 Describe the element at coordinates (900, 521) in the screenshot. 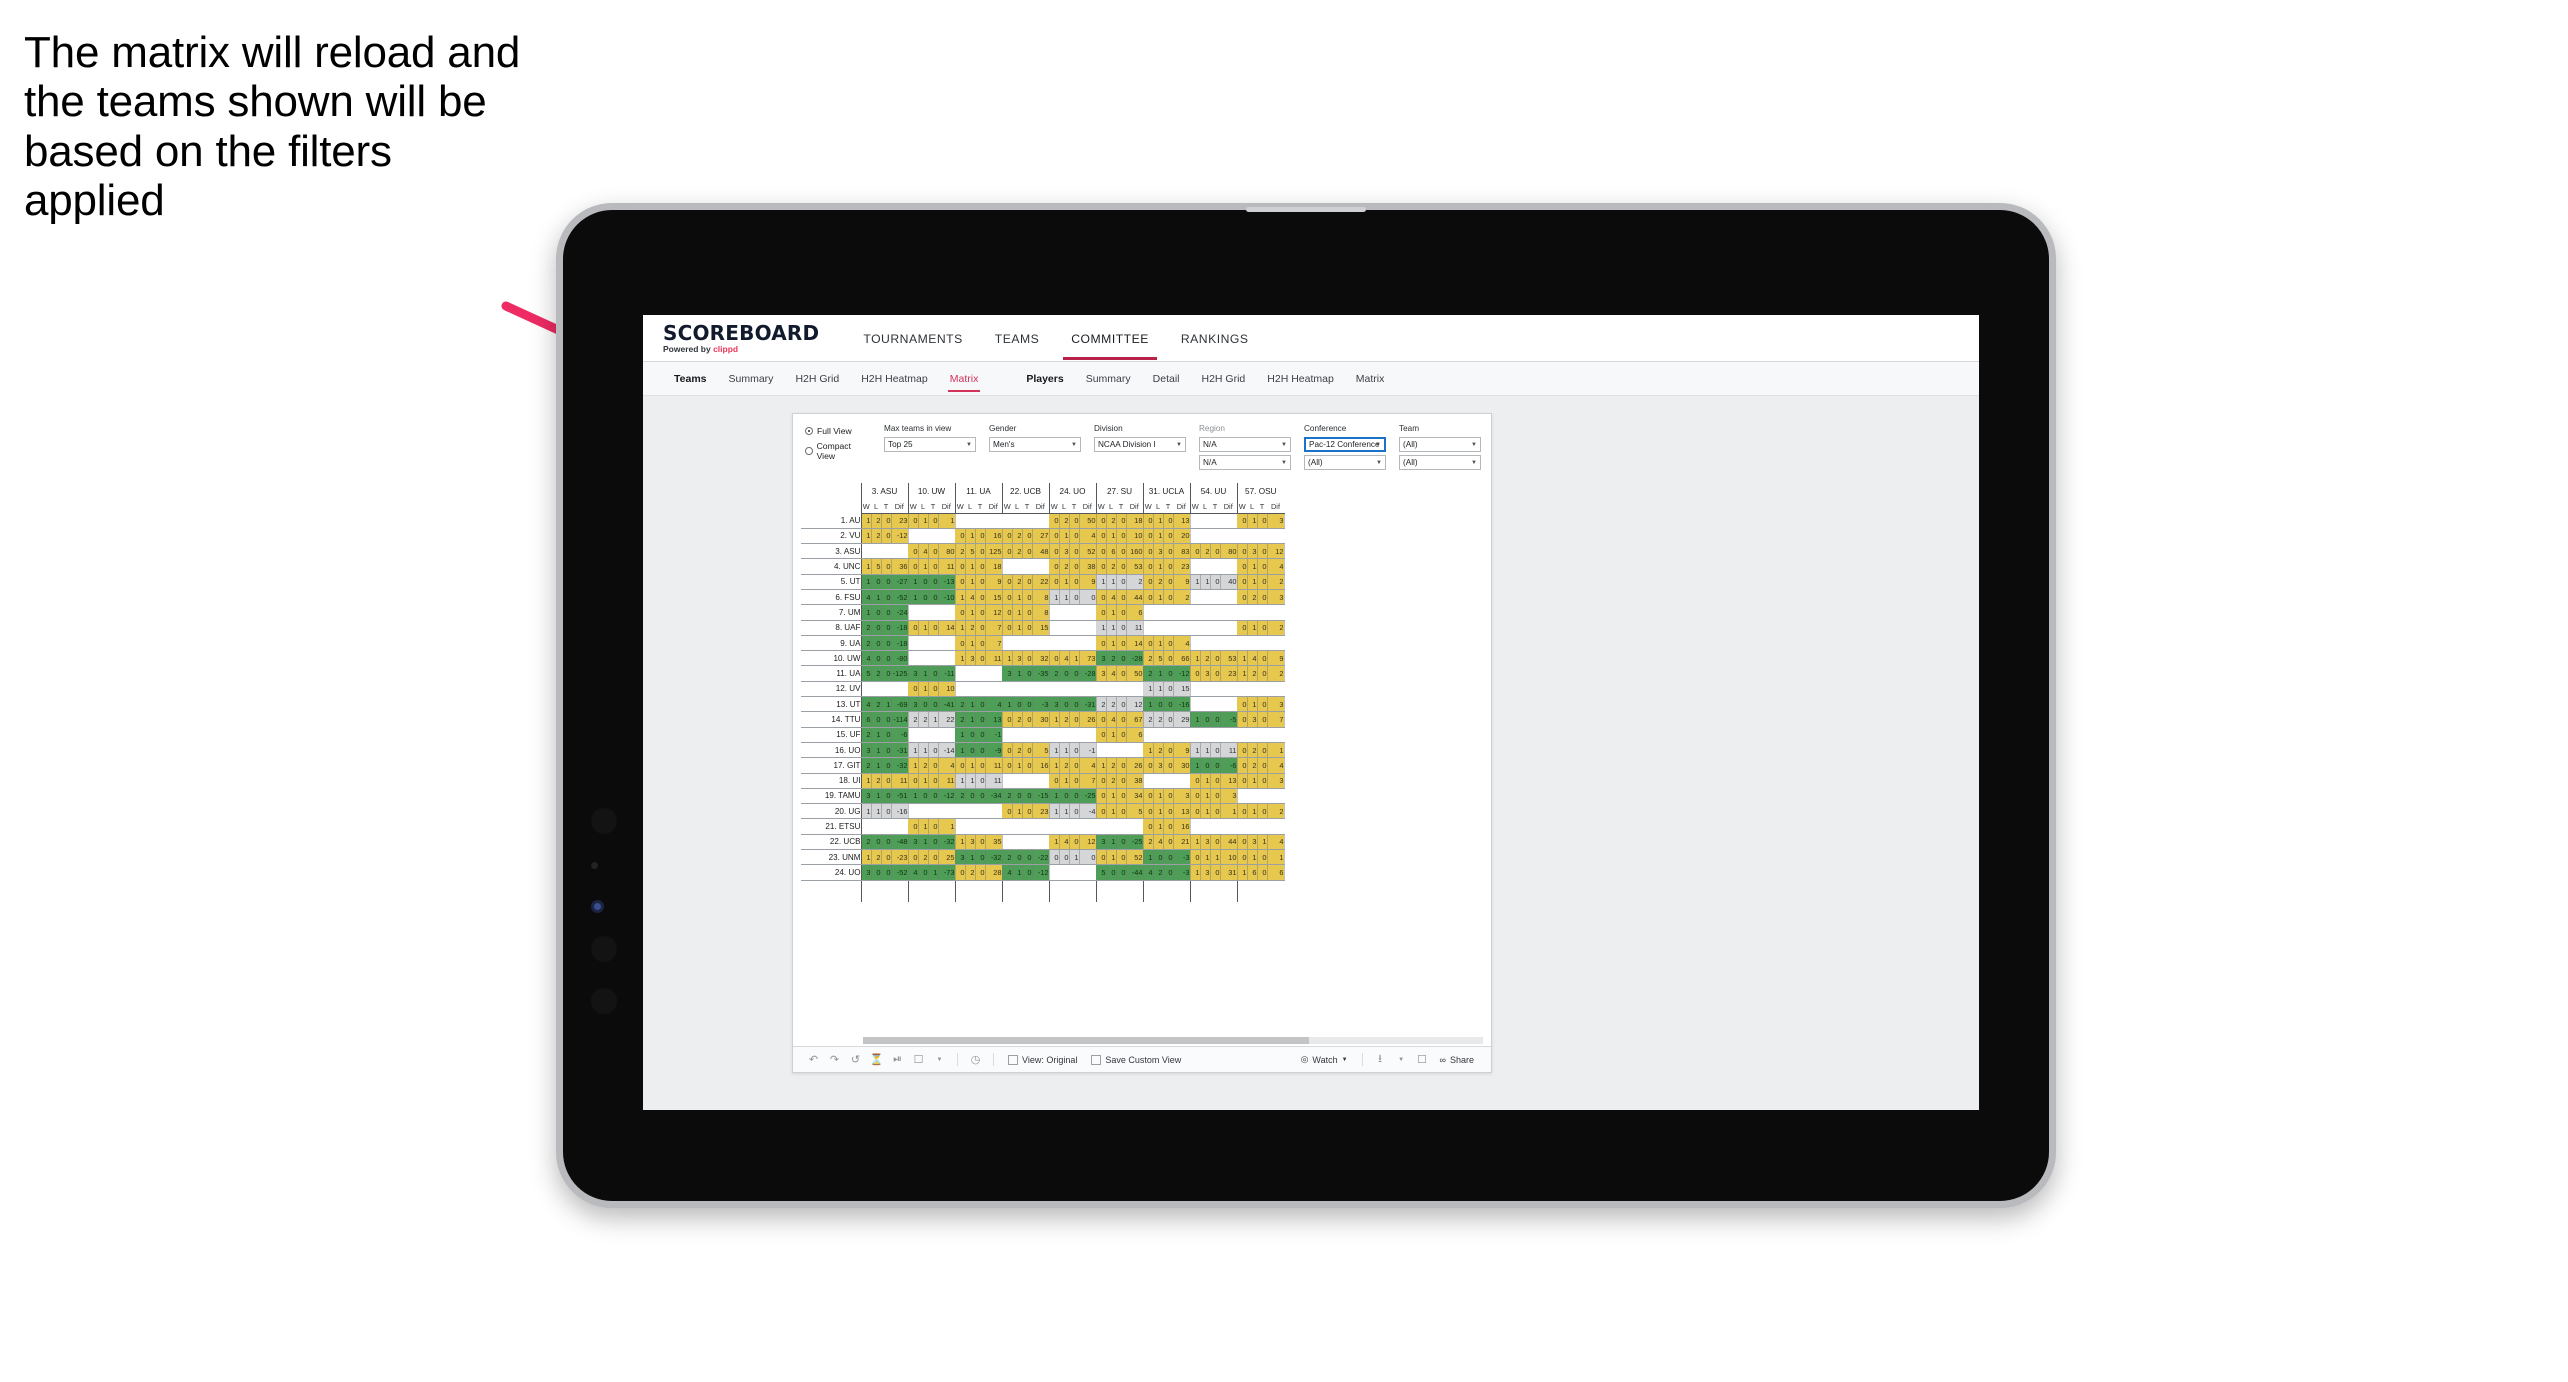

I see `matrix-cell: 23` at that location.